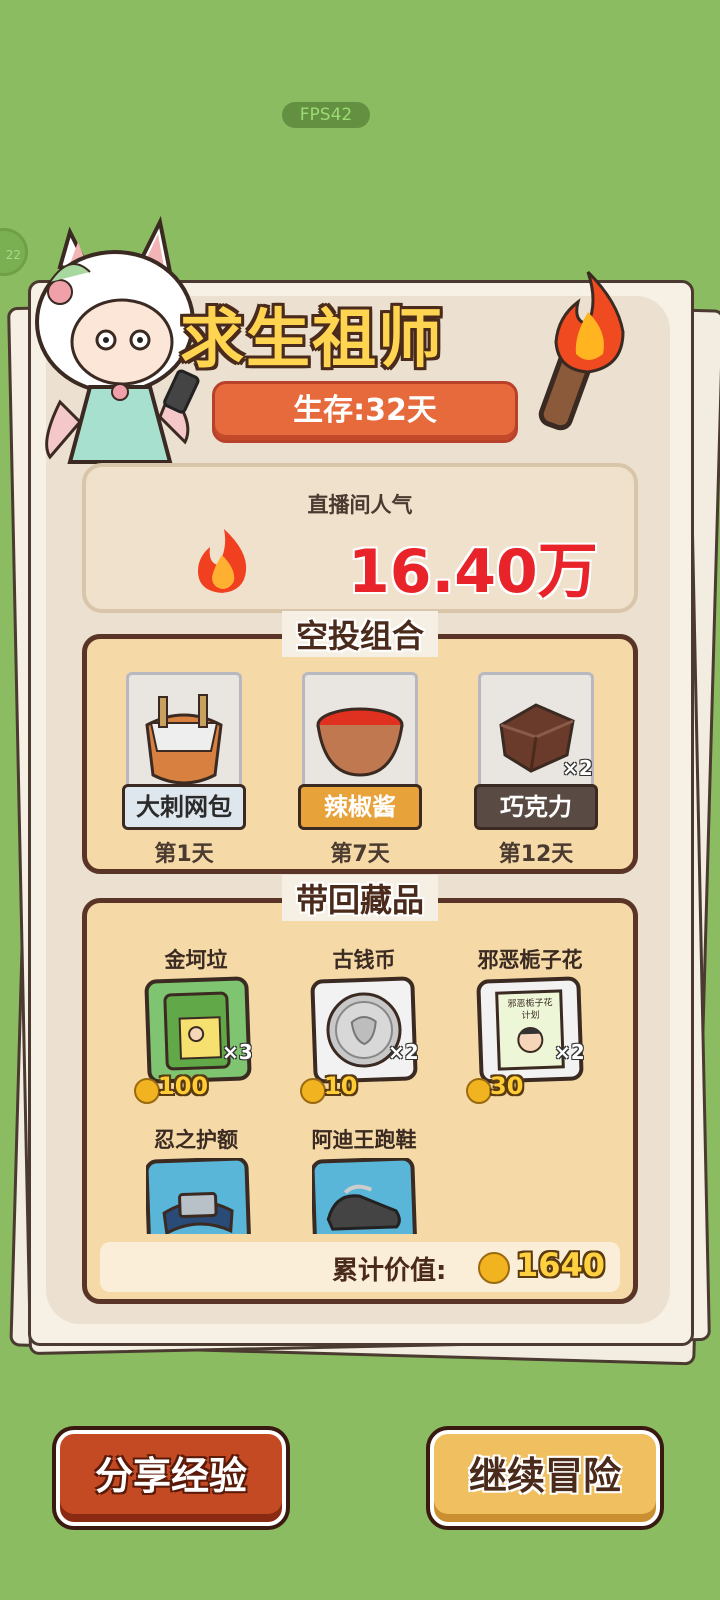  Describe the element at coordinates (364, 1140) in the screenshot. I see `collection-item-name: 阿迪王跑鞋` at that location.